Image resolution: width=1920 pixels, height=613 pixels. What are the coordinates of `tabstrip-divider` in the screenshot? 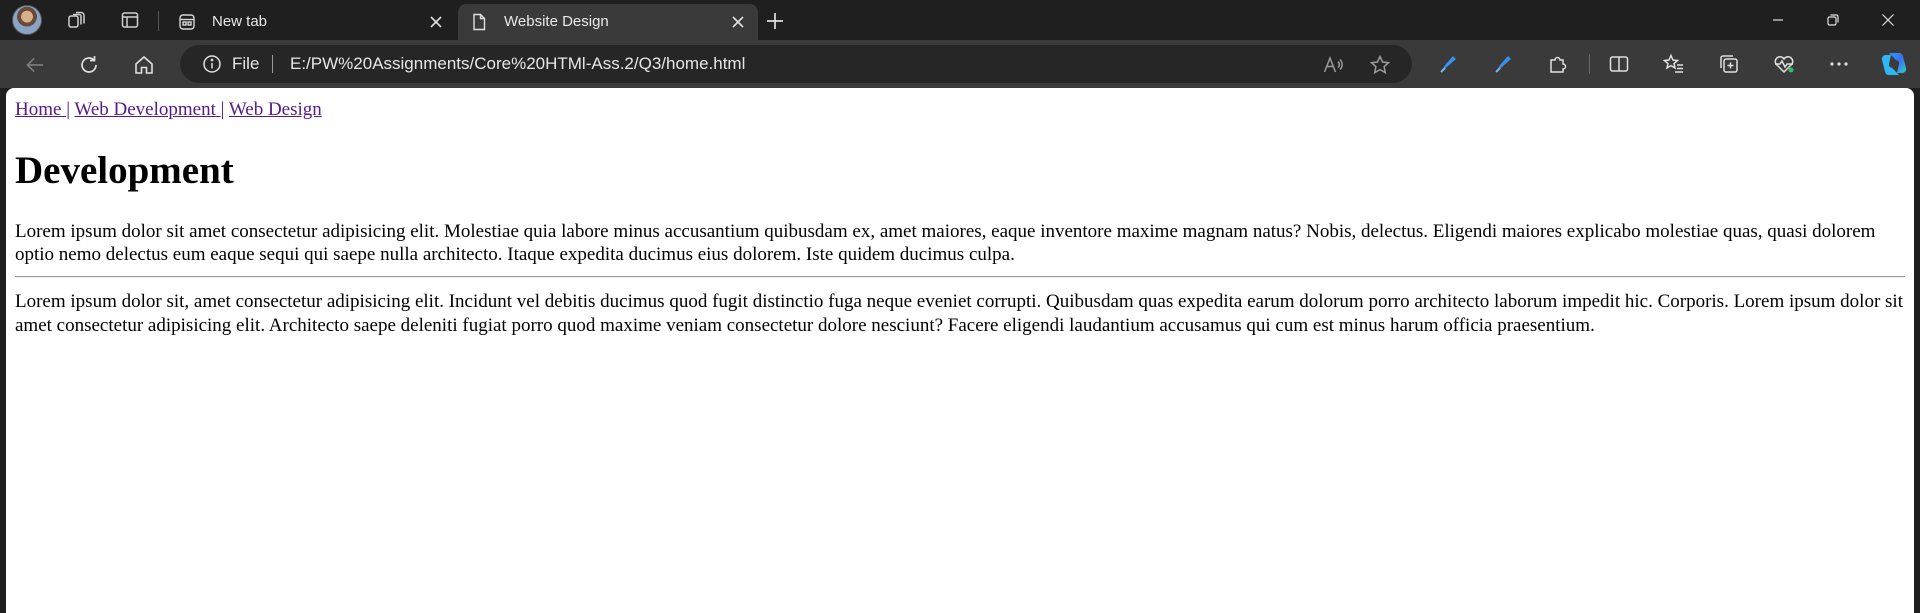 It's located at (158, 21).